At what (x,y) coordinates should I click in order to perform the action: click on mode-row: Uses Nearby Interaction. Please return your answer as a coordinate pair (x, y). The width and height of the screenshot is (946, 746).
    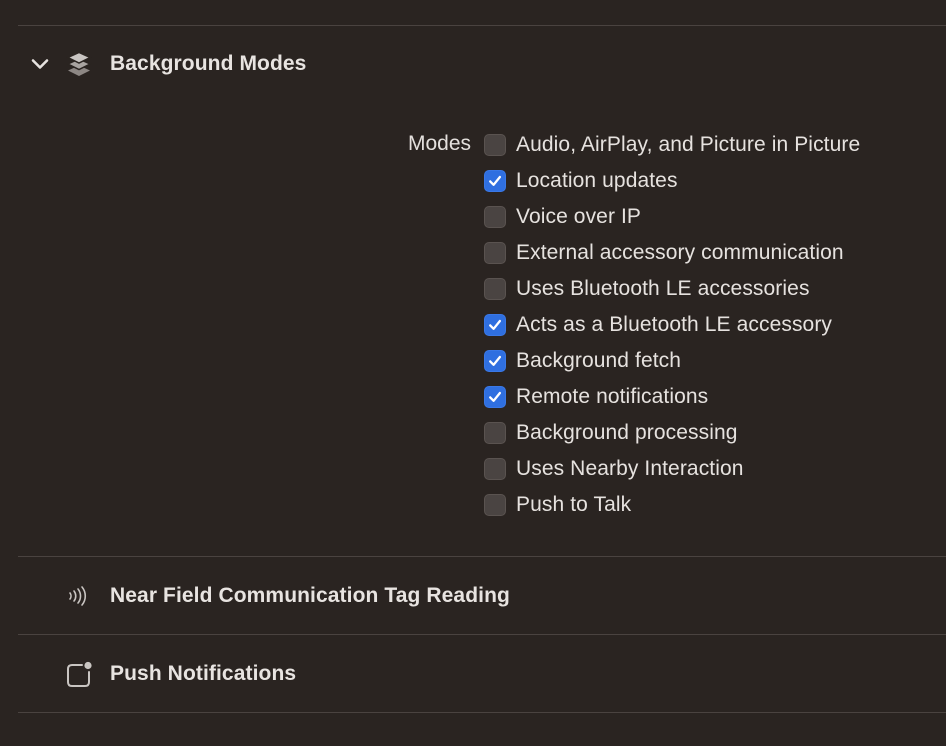
    Looking at the image, I should click on (672, 469).